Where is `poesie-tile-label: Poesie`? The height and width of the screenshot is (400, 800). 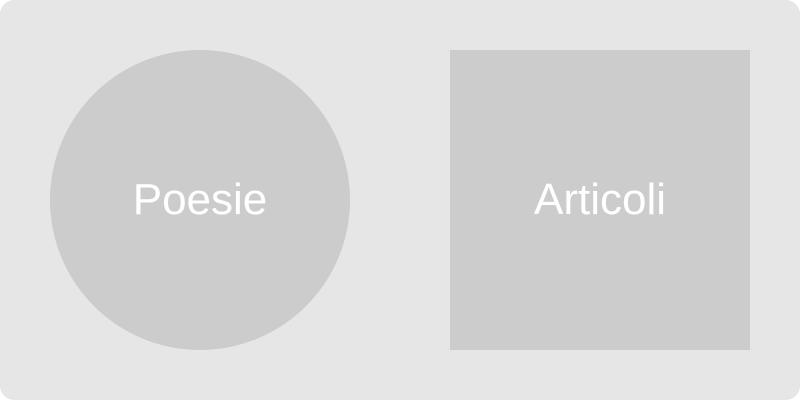
poesie-tile-label: Poesie is located at coordinates (200, 199).